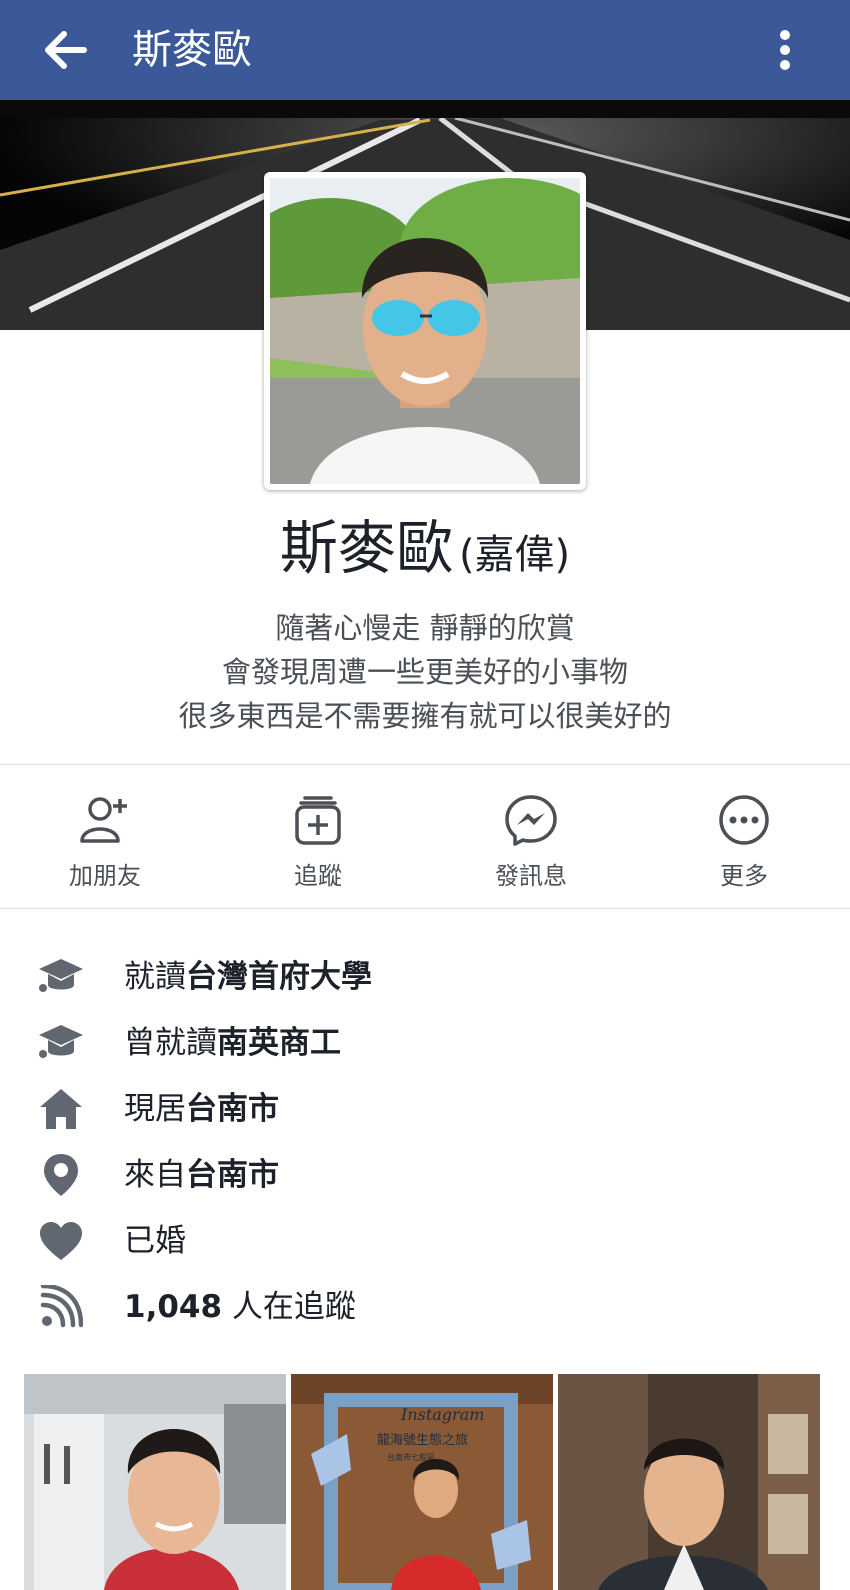  Describe the element at coordinates (201, 1175) in the screenshot. I see `info-text: 來自台南市` at that location.